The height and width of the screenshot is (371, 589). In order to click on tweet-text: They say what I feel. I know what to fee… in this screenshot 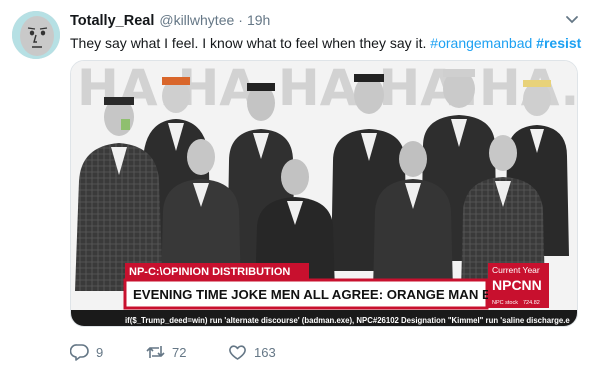, I will do `click(327, 43)`.